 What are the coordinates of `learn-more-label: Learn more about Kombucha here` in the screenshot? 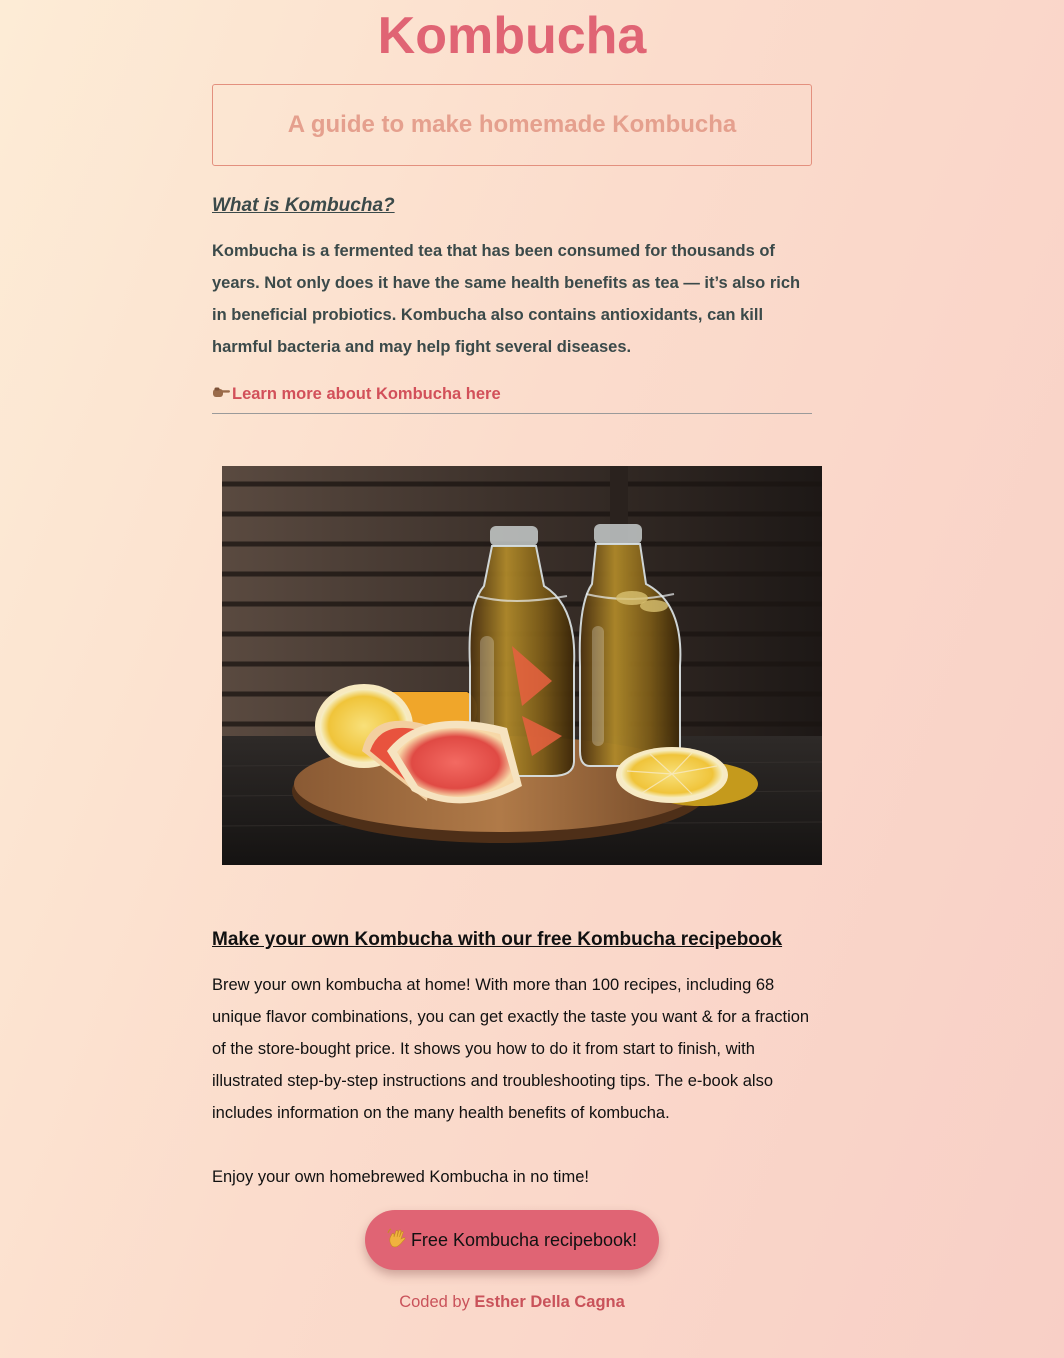 It's located at (366, 394).